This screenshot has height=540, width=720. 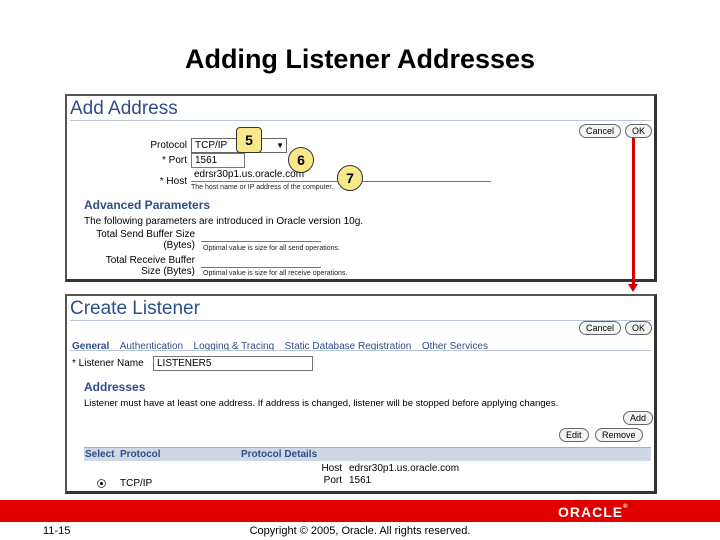 I want to click on send-buffer-input, so click(x=261, y=235).